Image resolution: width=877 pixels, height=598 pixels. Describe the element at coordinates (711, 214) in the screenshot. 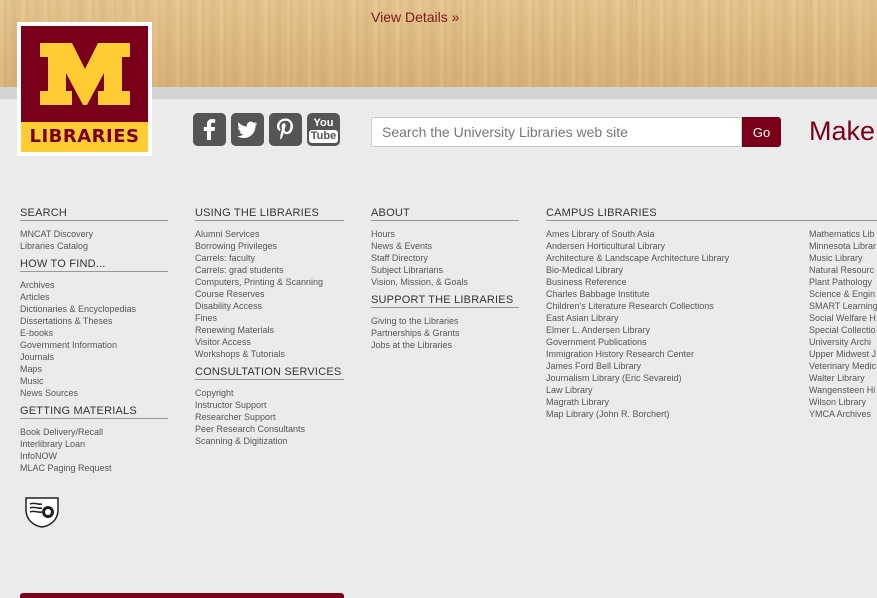

I see `section-title-campus: CAMPUS LIBRARIES` at that location.